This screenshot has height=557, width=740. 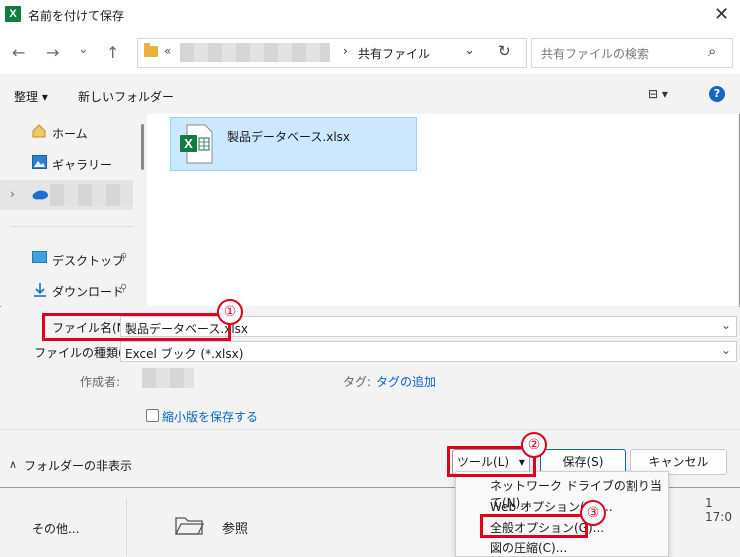 What do you see at coordinates (289, 137) in the screenshot?
I see `file-name: 製品データベース.xlsx` at bounding box center [289, 137].